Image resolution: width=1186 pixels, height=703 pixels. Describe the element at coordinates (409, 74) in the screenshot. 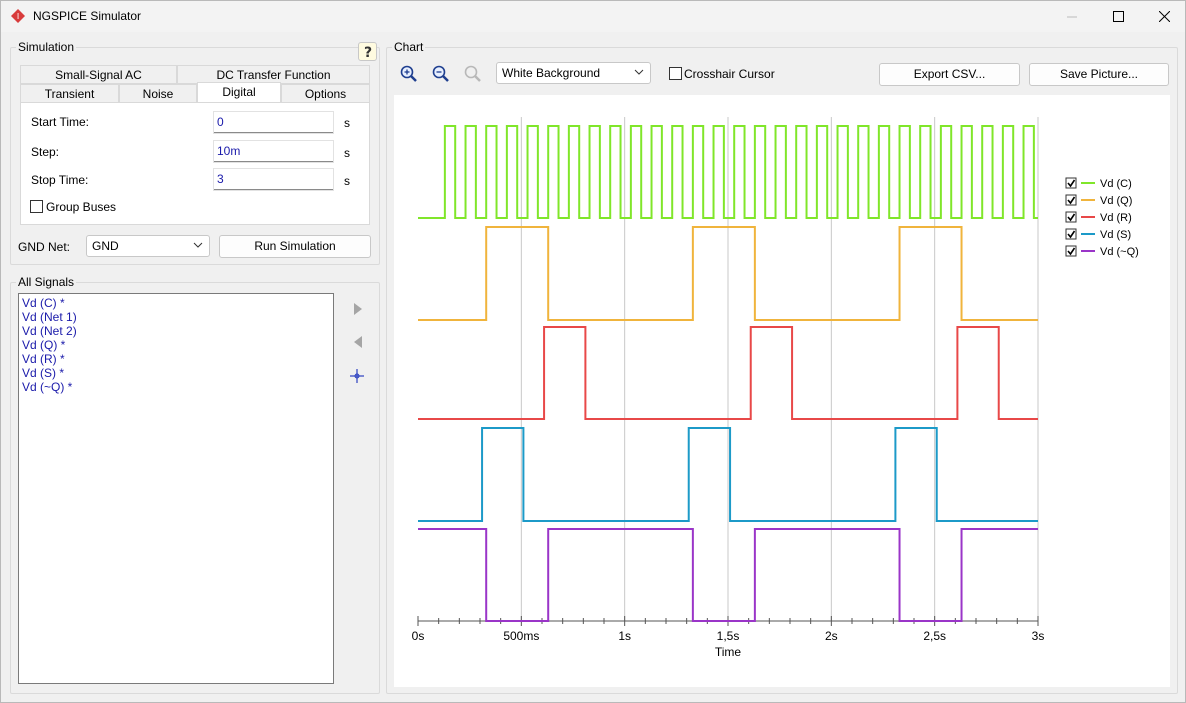

I see `zoom-in-icon` at that location.